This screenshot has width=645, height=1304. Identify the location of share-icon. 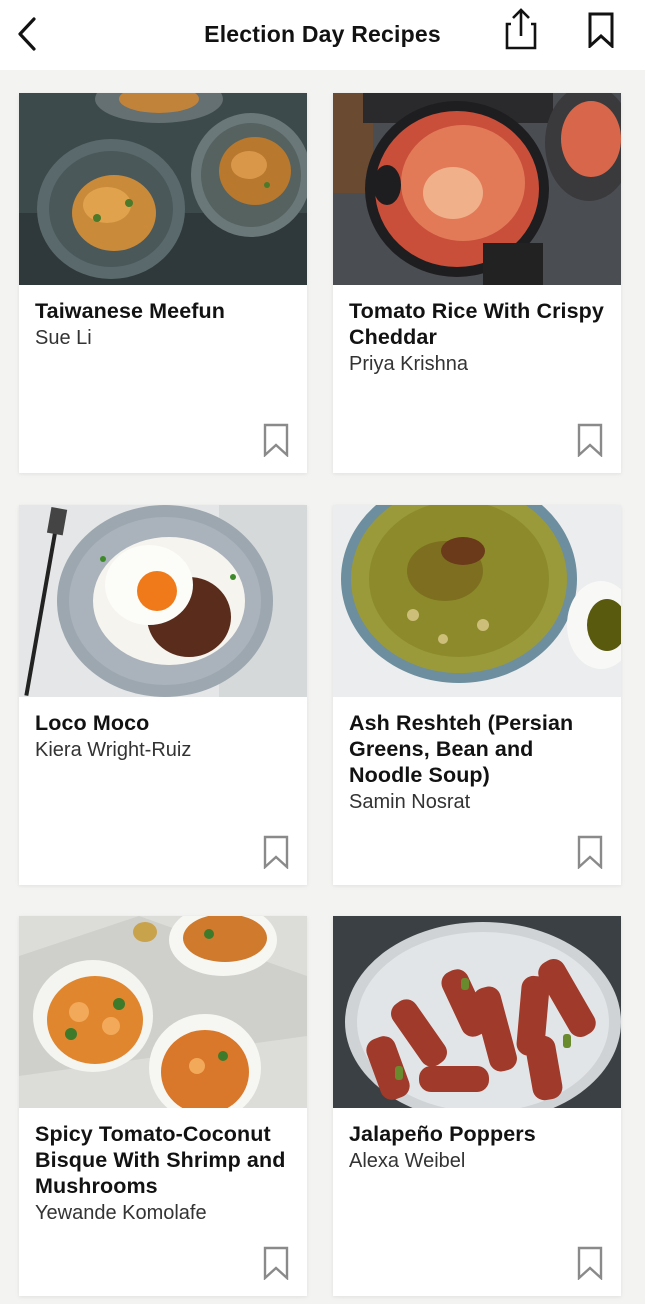
(521, 29).